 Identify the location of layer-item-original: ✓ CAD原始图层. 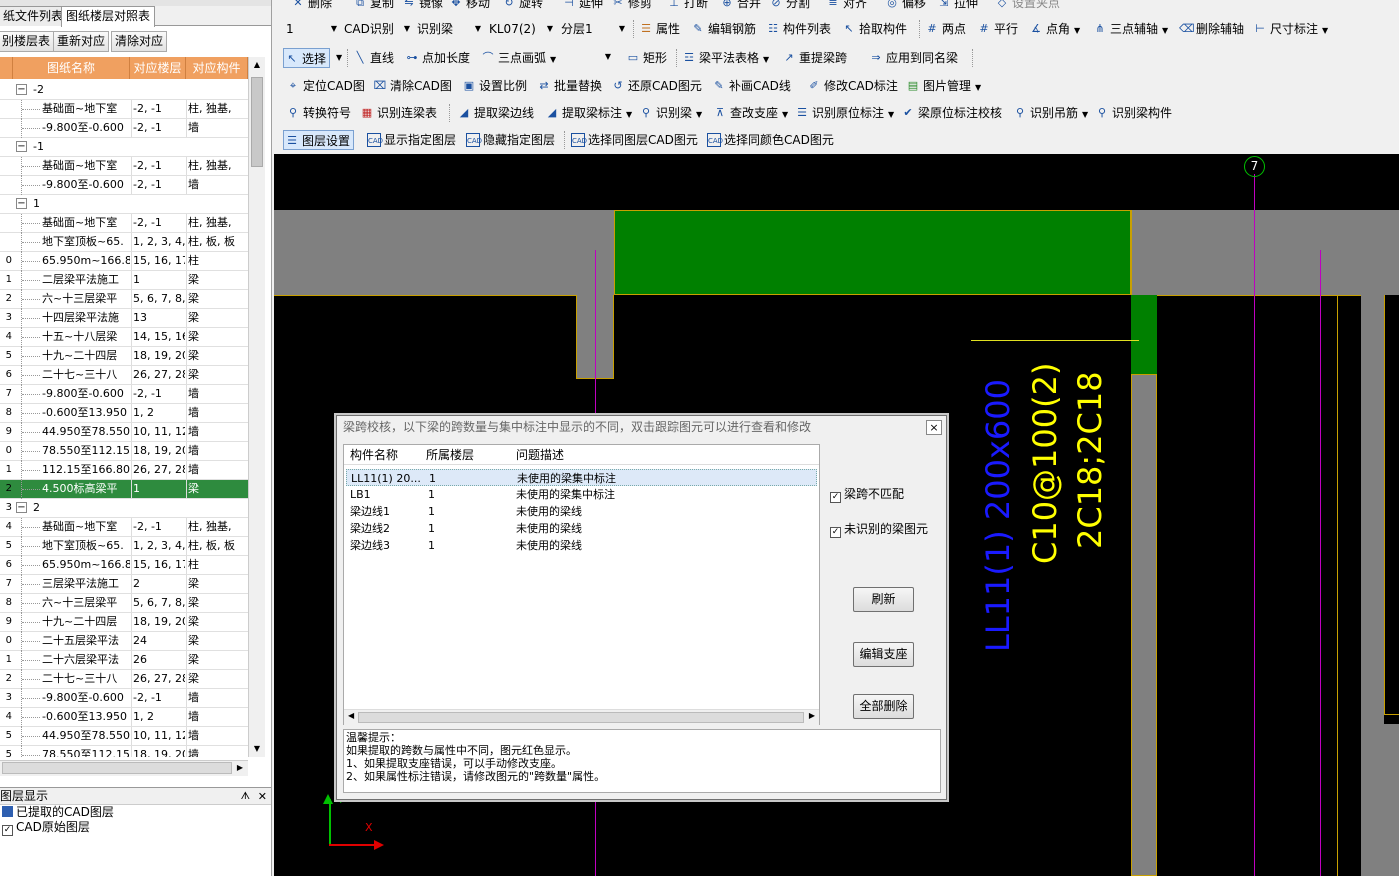
(135, 828).